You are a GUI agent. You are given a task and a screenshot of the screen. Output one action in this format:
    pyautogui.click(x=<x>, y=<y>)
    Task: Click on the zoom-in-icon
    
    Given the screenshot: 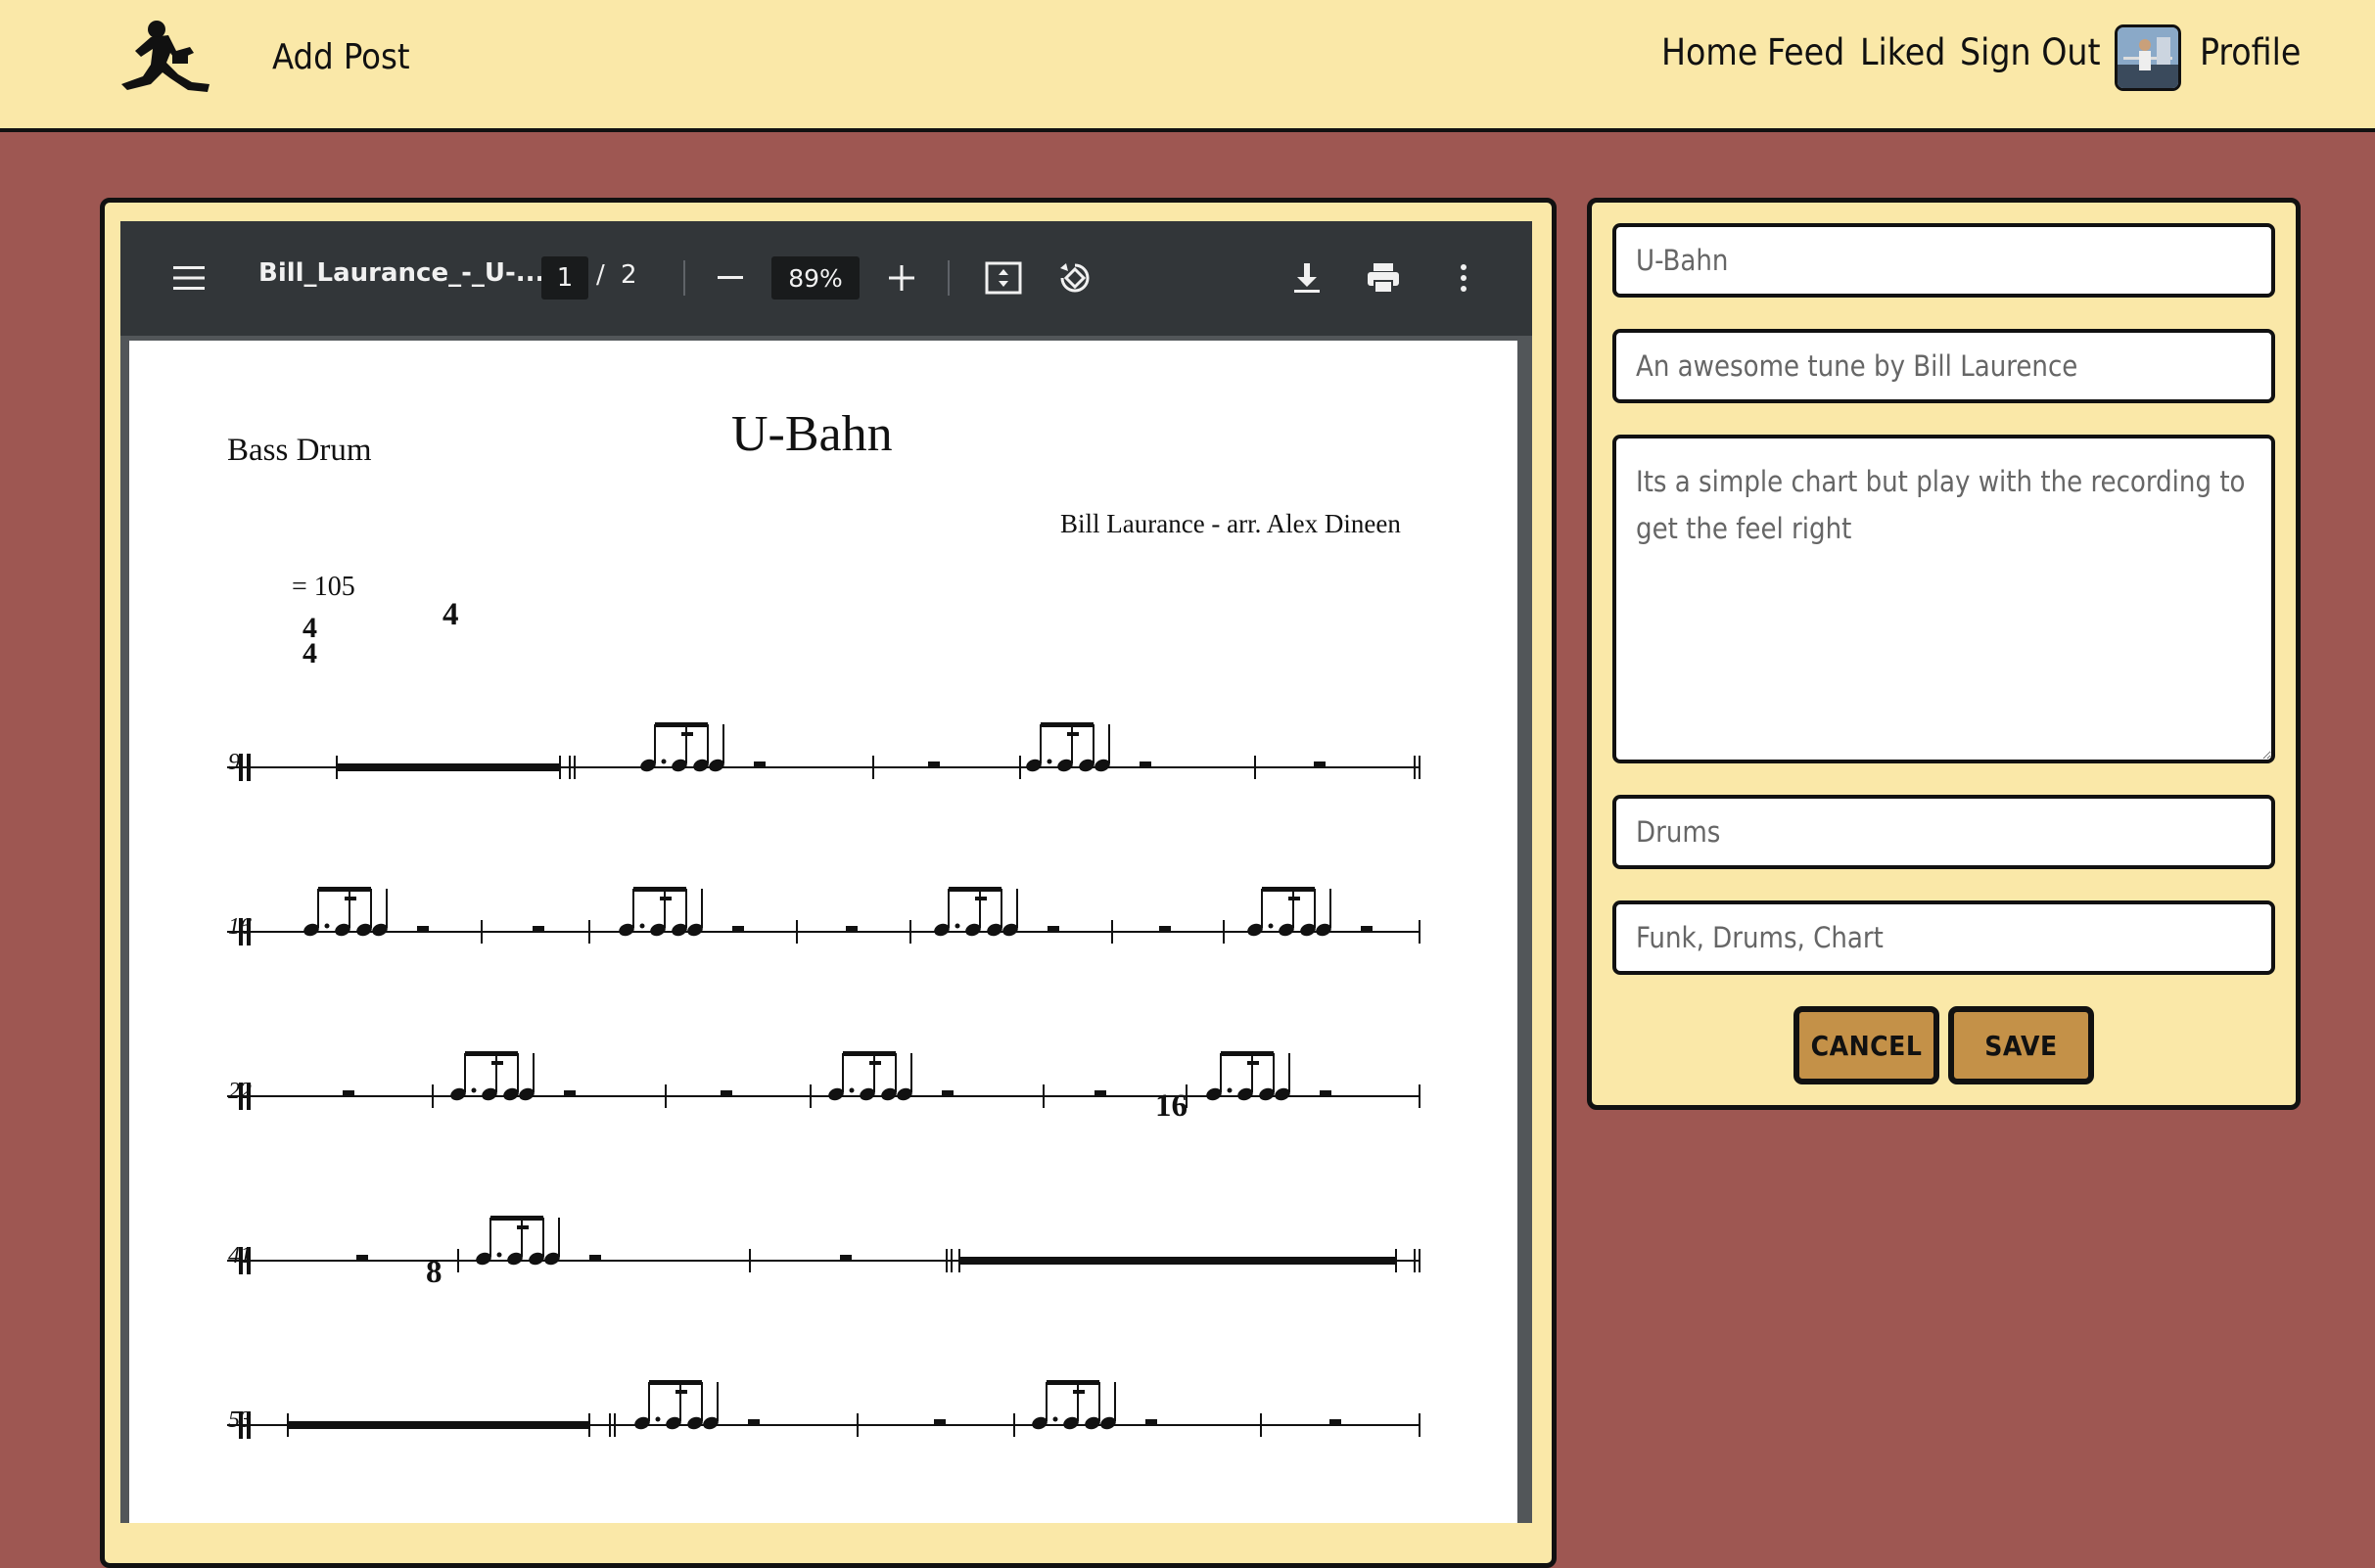 What is the action you would take?
    pyautogui.click(x=902, y=278)
    